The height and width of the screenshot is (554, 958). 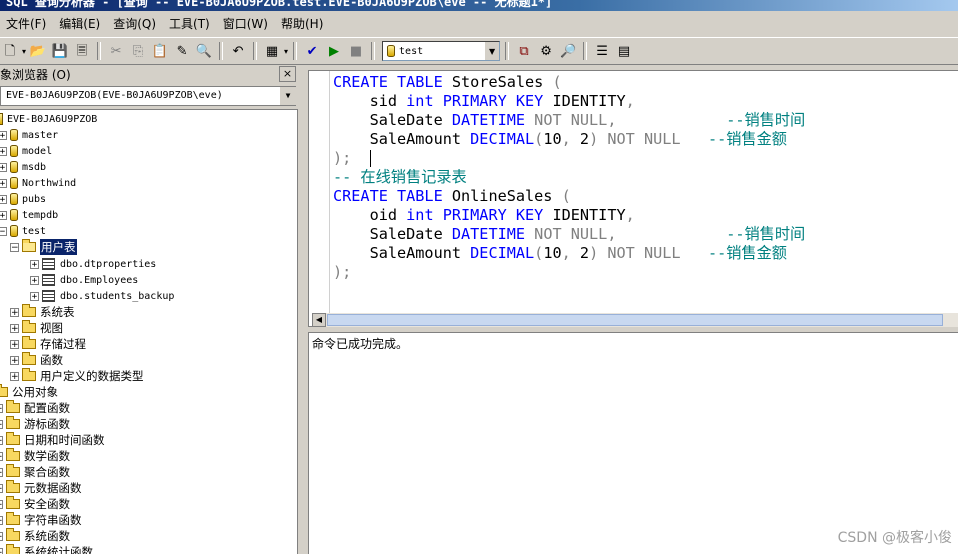 What do you see at coordinates (182, 51) in the screenshot?
I see `clear-icon: ✎` at bounding box center [182, 51].